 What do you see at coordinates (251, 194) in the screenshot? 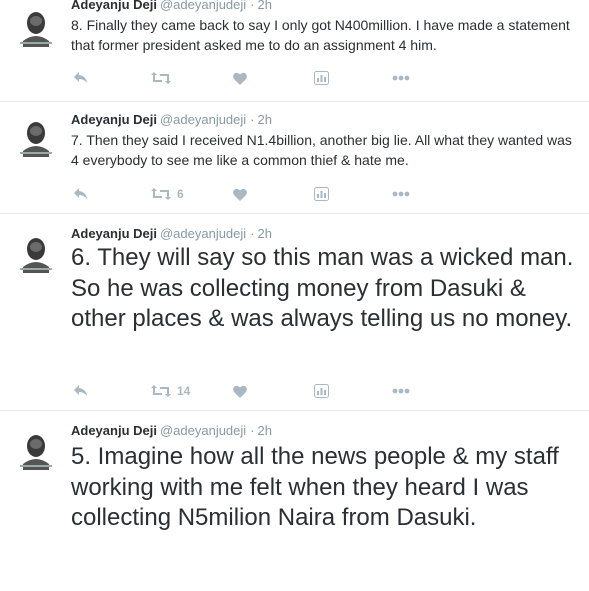
I see `tweet-actions: 6` at bounding box center [251, 194].